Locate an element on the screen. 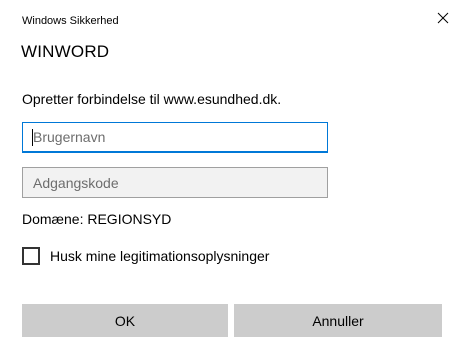 This screenshot has height=354, width=463. username-input is located at coordinates (175, 137).